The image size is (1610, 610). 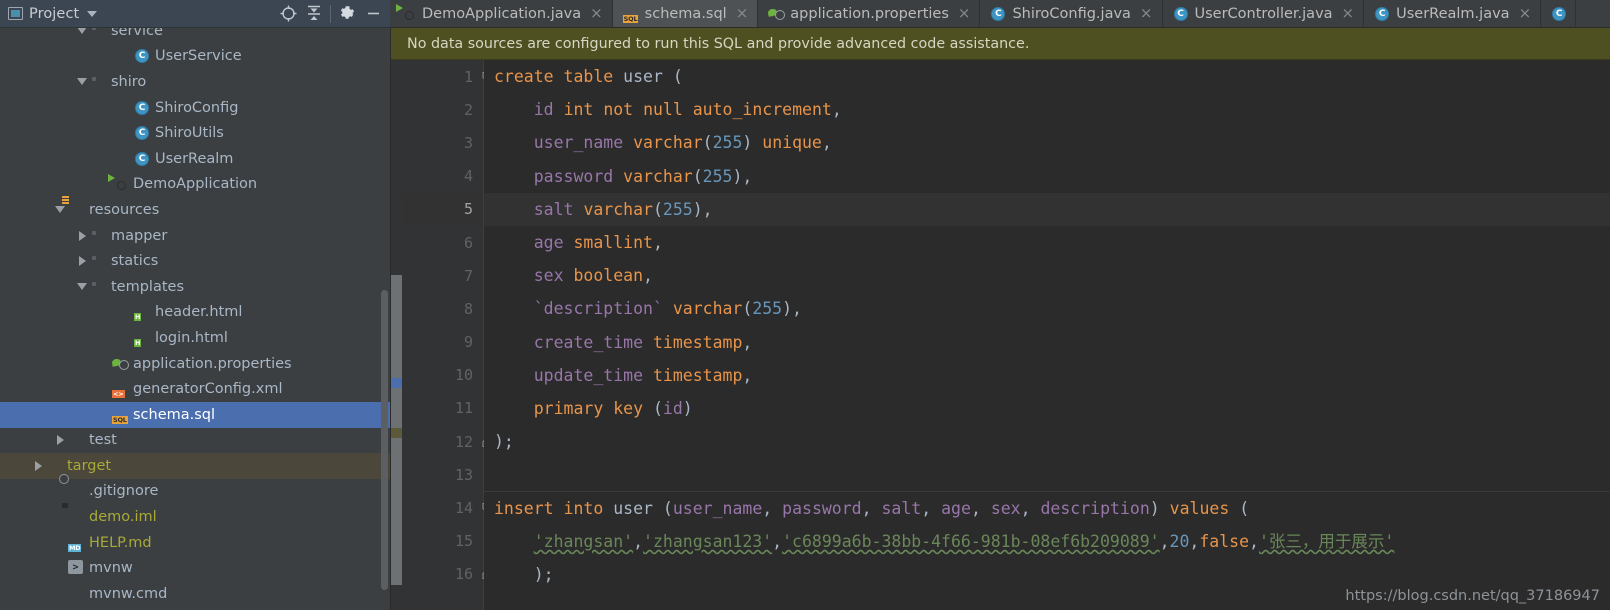 I want to click on tree-item-shiroconfig: C ShiroConfig, so click(x=195, y=108).